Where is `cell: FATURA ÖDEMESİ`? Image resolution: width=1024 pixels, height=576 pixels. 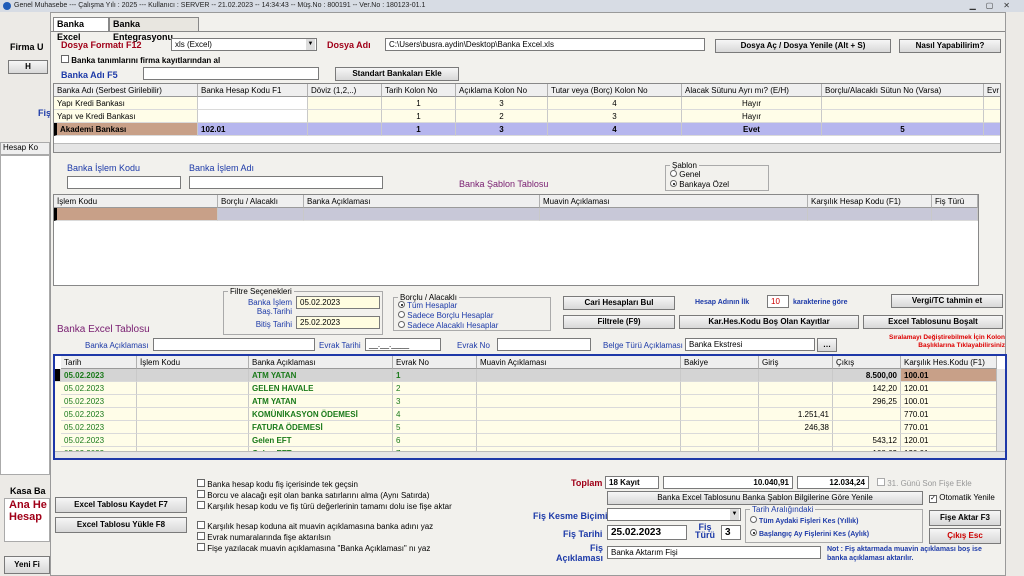
cell: FATURA ÖDEMESİ is located at coordinates (321, 427).